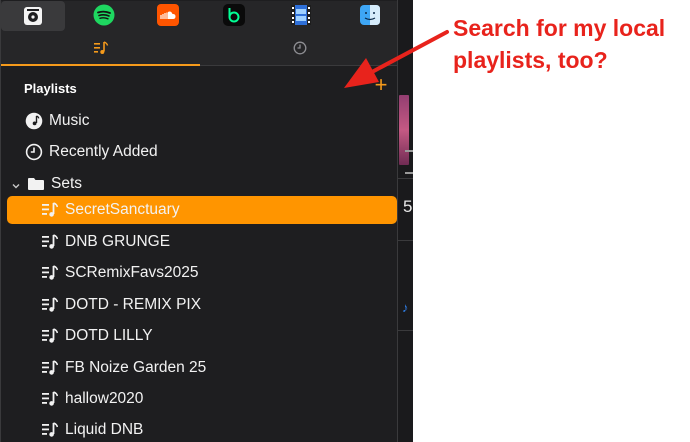 This screenshot has height=442, width=690. I want to click on playlist-label: hallow2020, so click(104, 398).